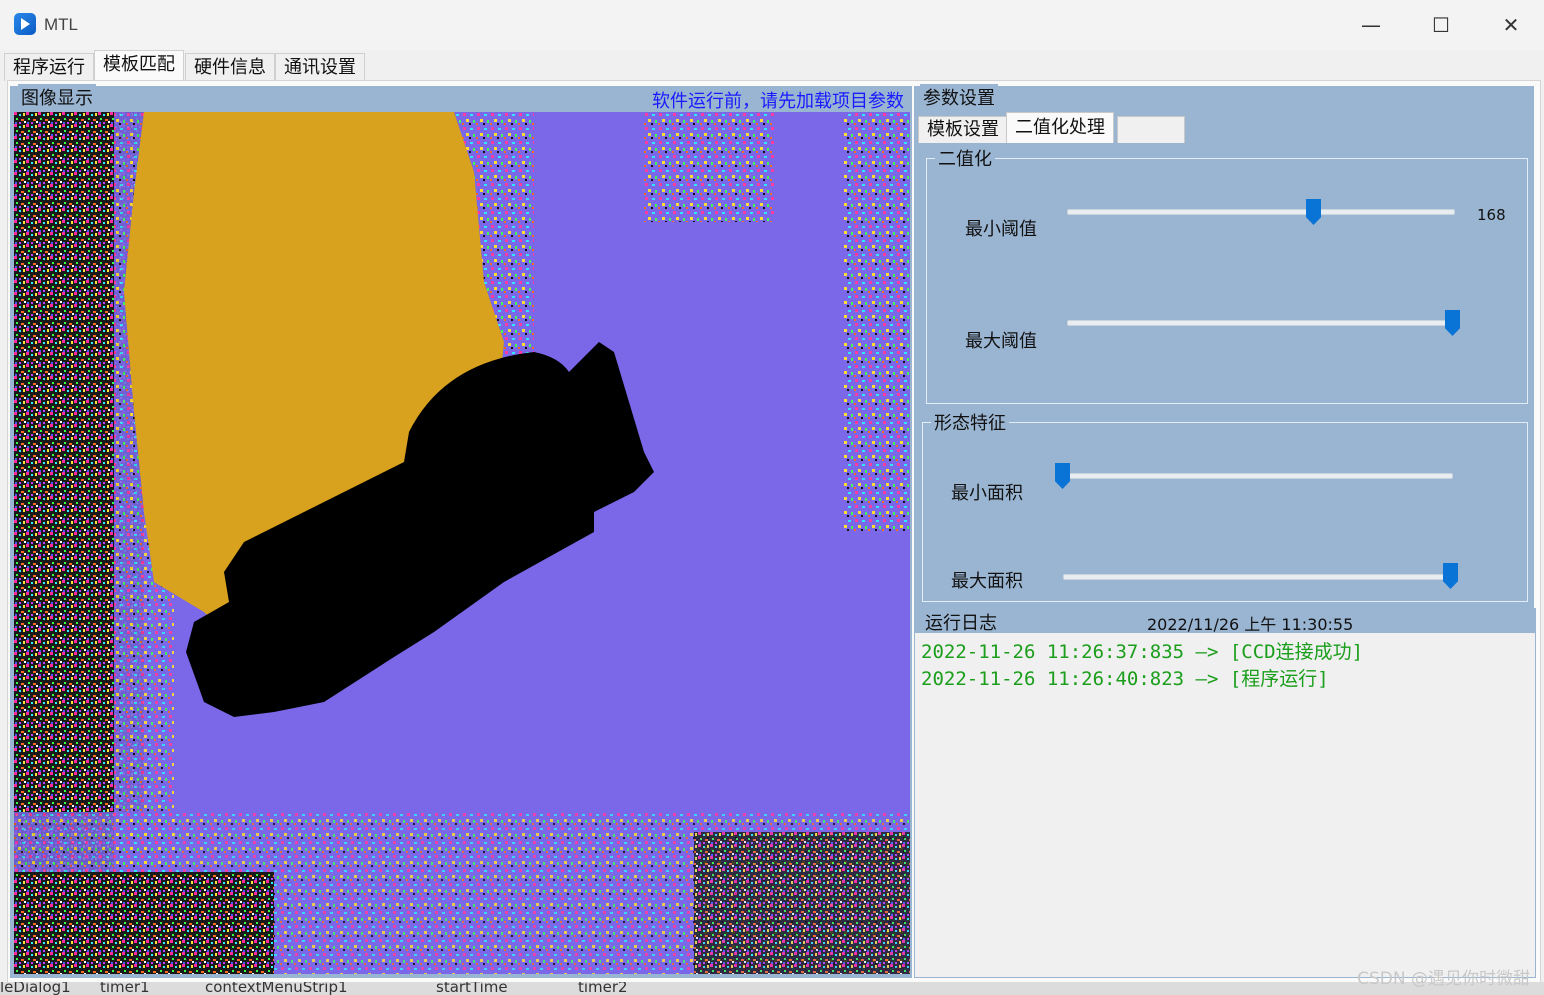  I want to click on image-display-title: 图像显示, so click(57, 97).